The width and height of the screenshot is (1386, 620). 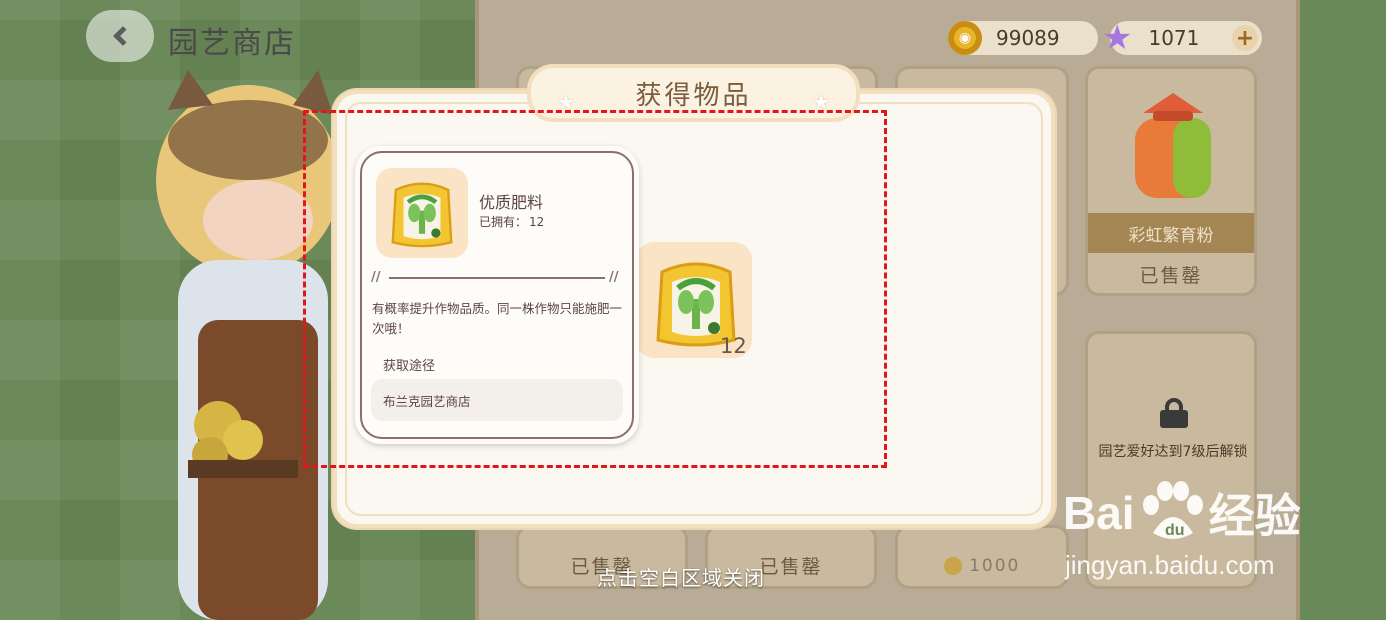 I want to click on star-value: 1071, so click(x=1174, y=38).